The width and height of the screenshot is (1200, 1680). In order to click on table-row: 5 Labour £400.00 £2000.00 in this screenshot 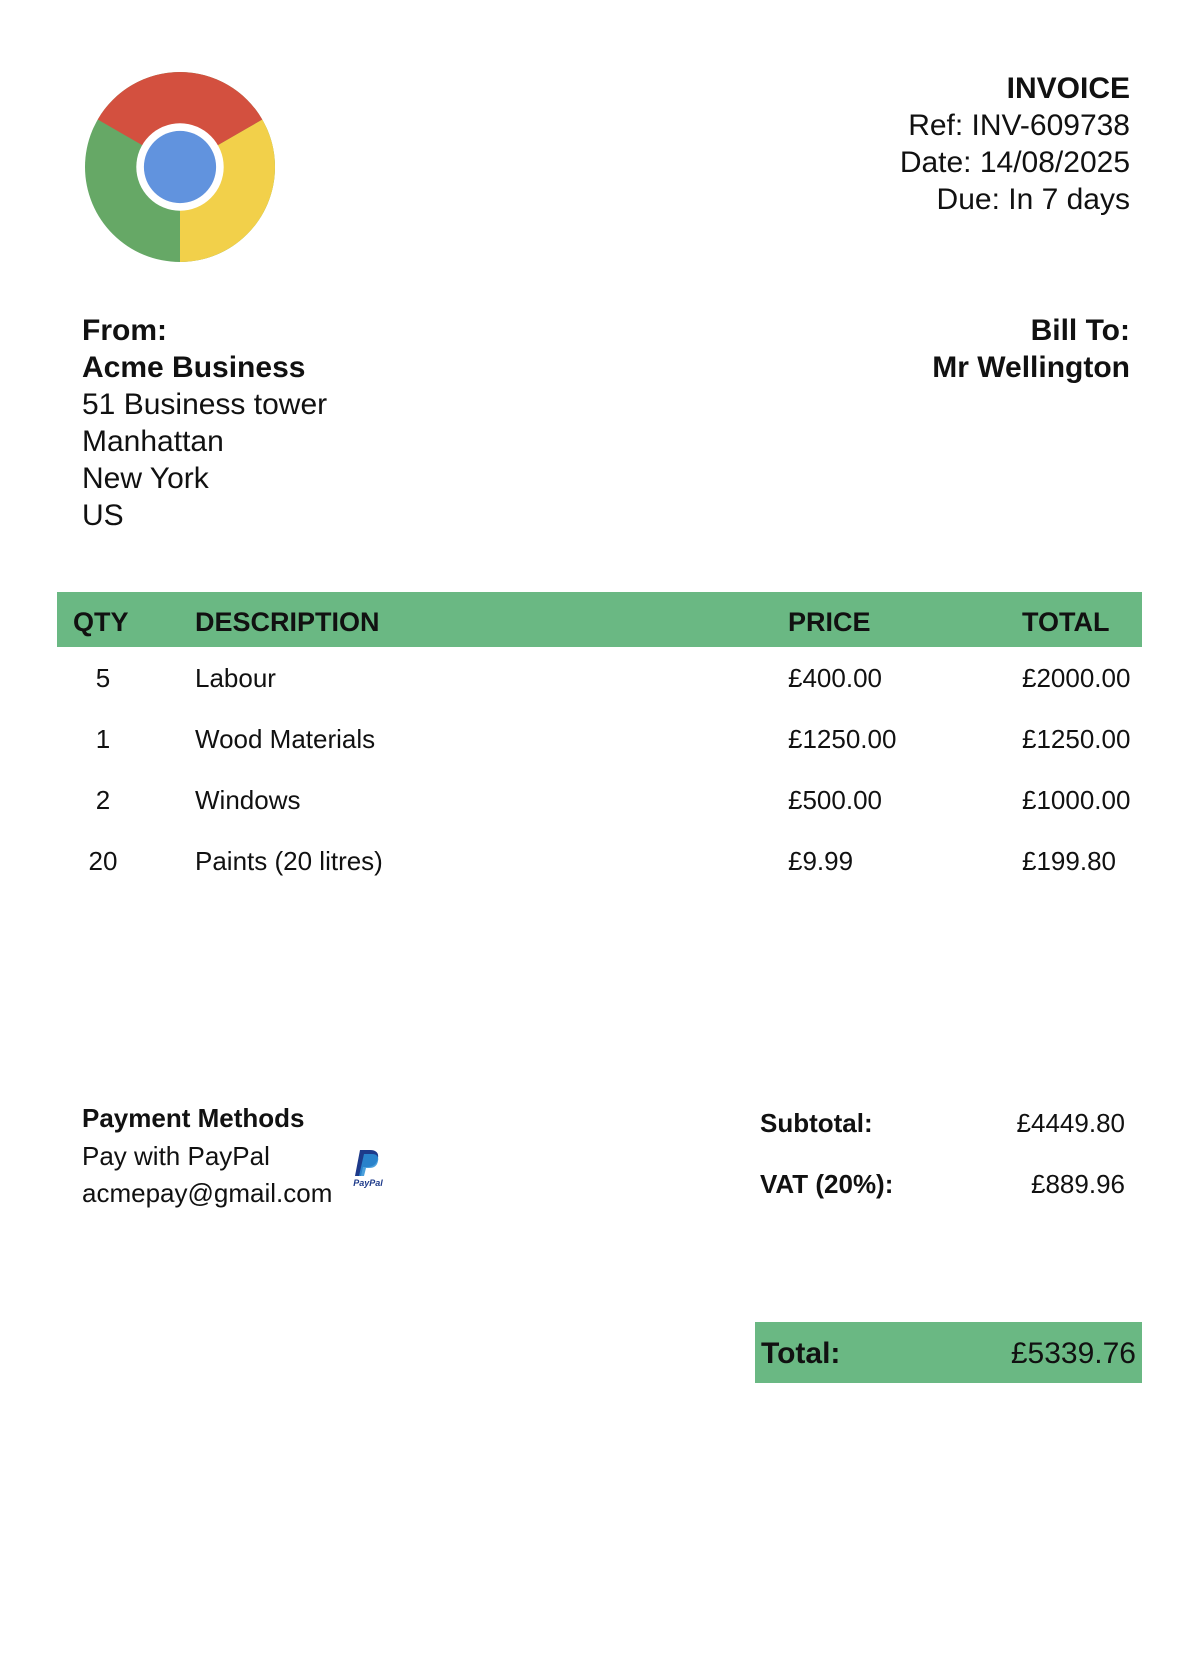, I will do `click(599, 678)`.